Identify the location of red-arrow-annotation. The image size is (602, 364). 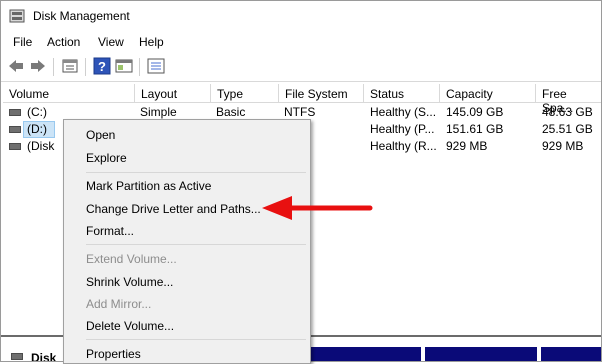
(317, 208).